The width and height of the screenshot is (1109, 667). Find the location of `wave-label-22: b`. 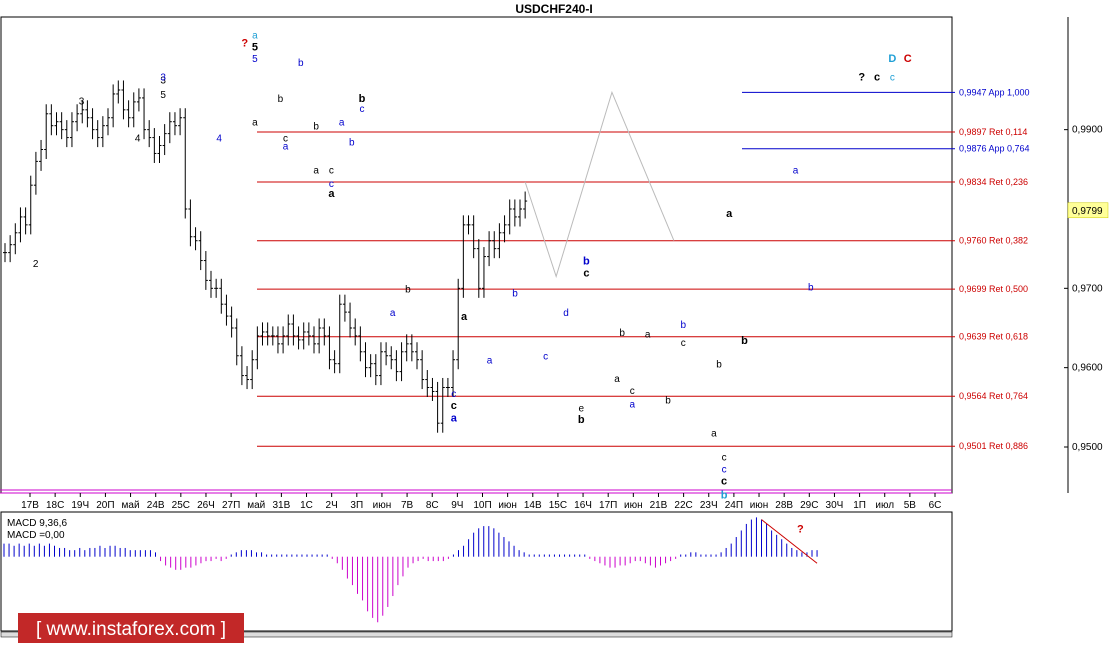

wave-label-22: b is located at coordinates (352, 143).